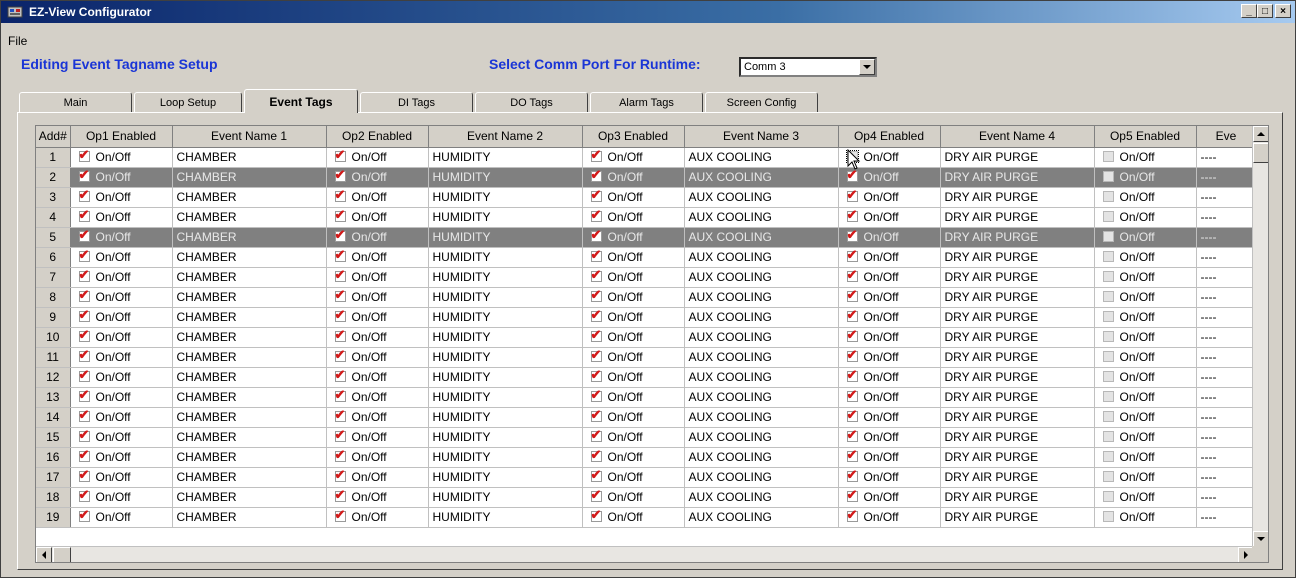 Image resolution: width=1296 pixels, height=578 pixels. What do you see at coordinates (53, 177) in the screenshot?
I see `row-number: 2` at bounding box center [53, 177].